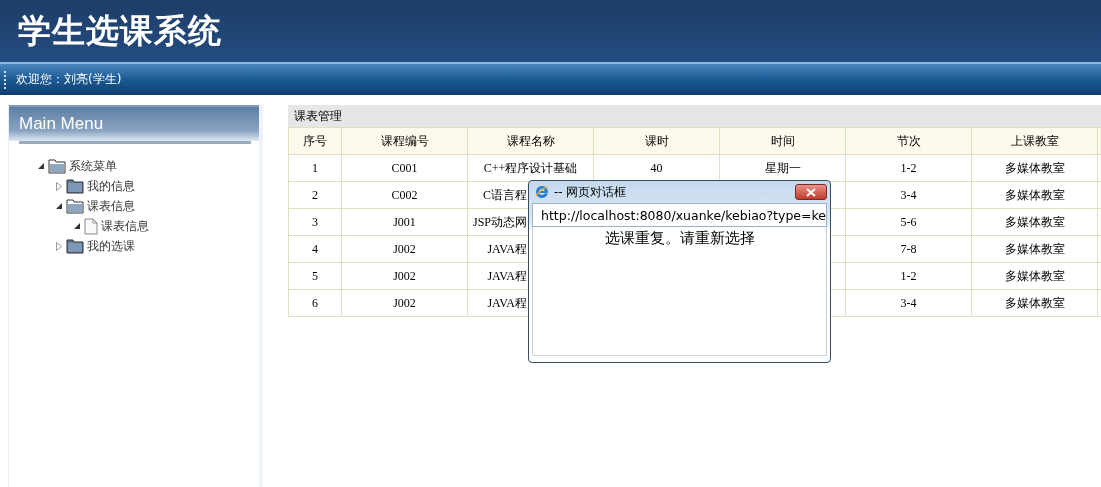  I want to click on column-header: 序号, so click(315, 140).